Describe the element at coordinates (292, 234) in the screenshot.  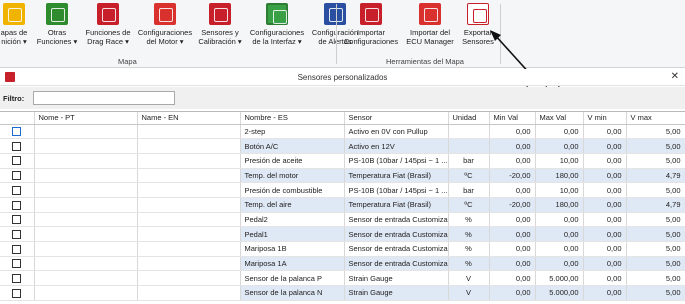
I see `cell-nombre-es: Pedal1` at that location.